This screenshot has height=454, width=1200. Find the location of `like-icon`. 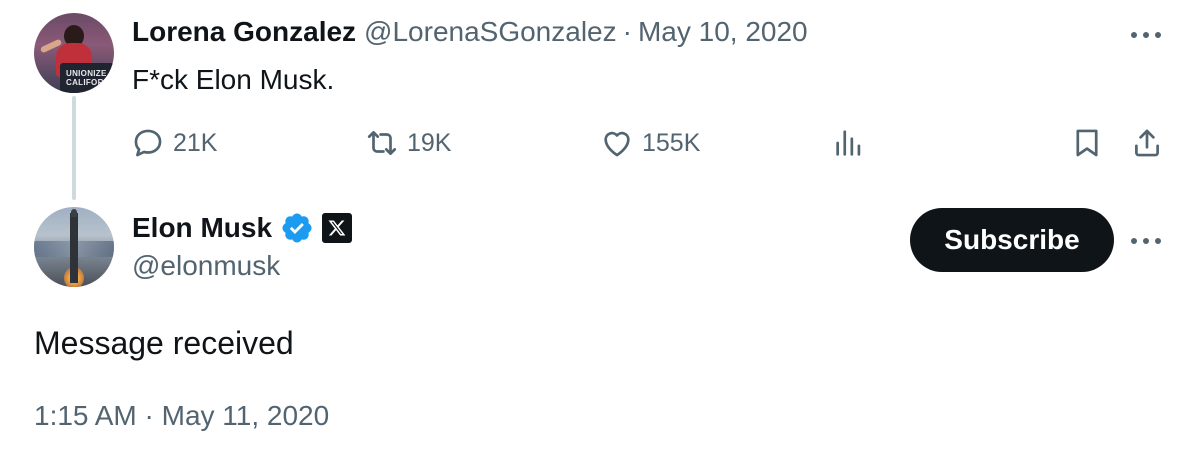

like-icon is located at coordinates (617, 144).